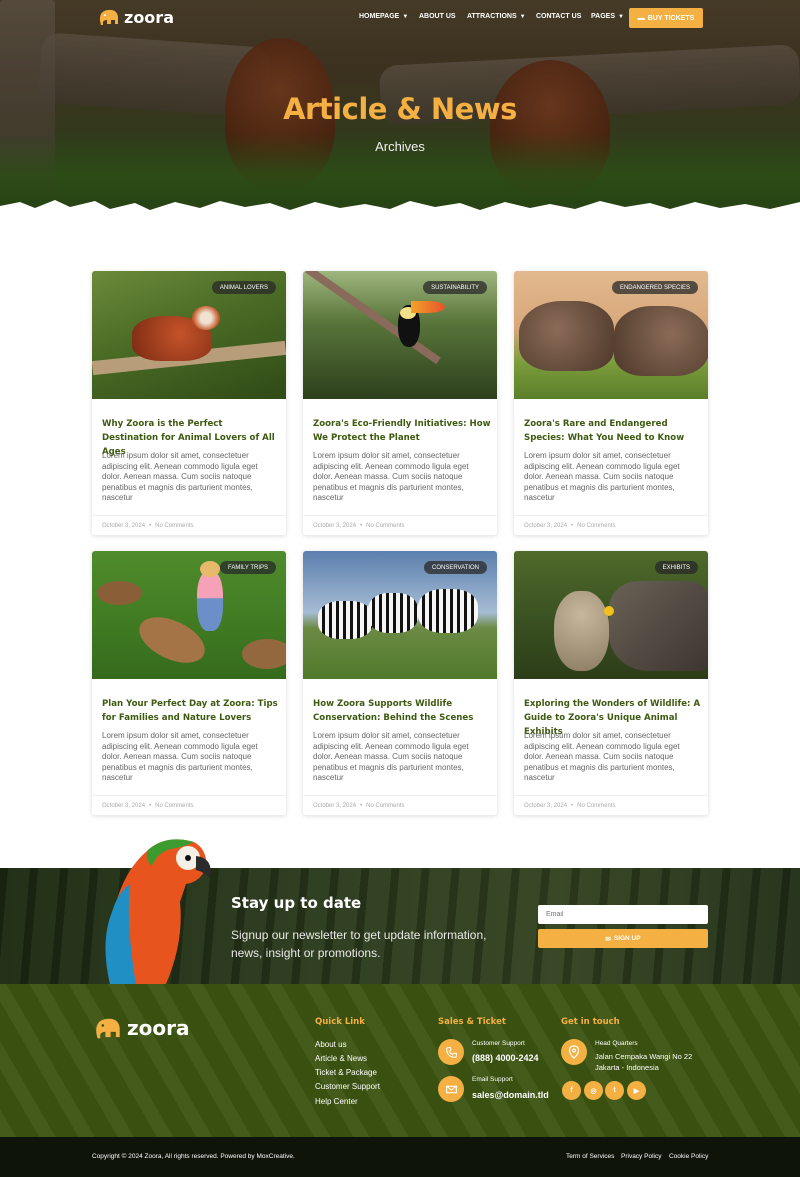 Image resolution: width=800 pixels, height=1177 pixels. I want to click on location-pin-icon, so click(574, 1052).